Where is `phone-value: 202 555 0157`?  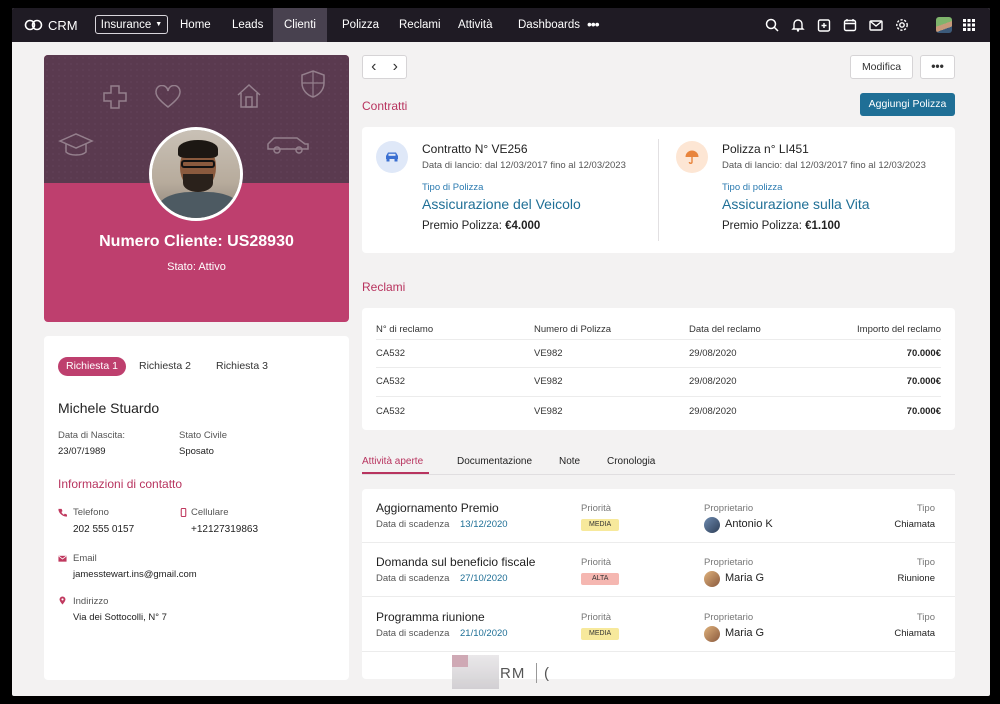 phone-value: 202 555 0157 is located at coordinates (103, 529).